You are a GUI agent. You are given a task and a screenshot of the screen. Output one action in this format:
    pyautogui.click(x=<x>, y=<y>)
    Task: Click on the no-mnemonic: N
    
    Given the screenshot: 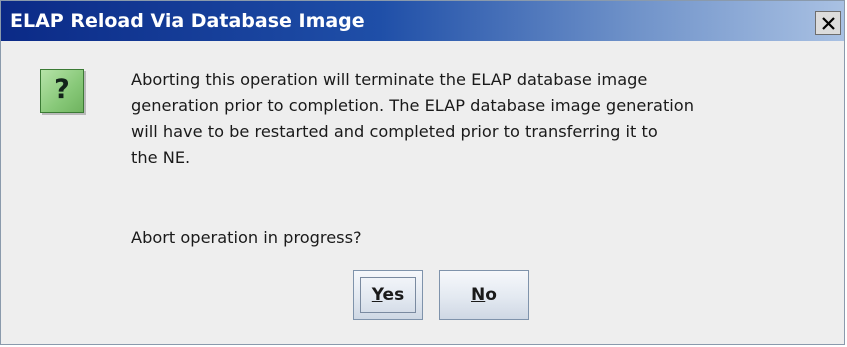 What is the action you would take?
    pyautogui.click(x=478, y=295)
    